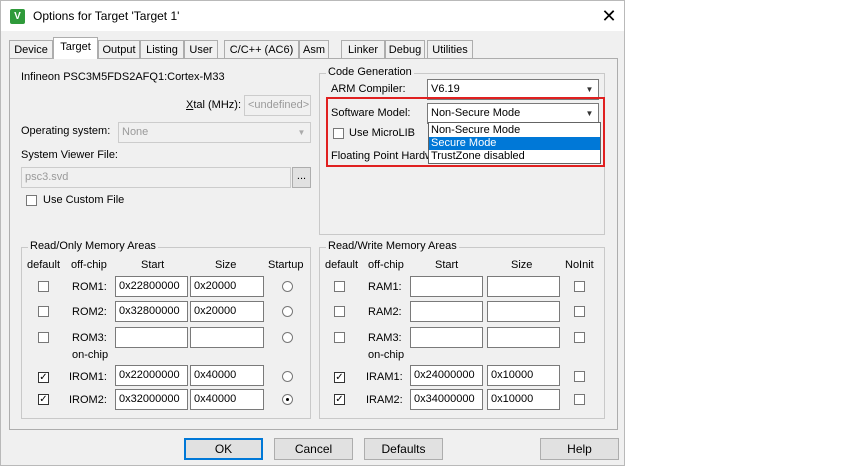  What do you see at coordinates (43, 286) in the screenshot?
I see `rom1-default-checkbox` at bounding box center [43, 286].